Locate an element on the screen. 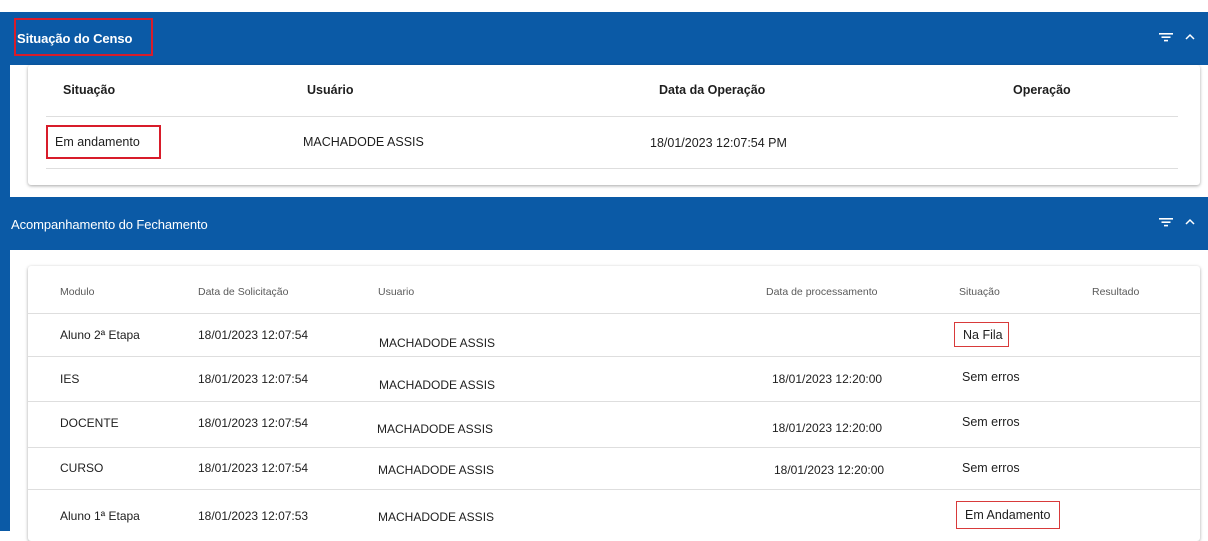  closing-panel-tools is located at coordinates (1178, 222).